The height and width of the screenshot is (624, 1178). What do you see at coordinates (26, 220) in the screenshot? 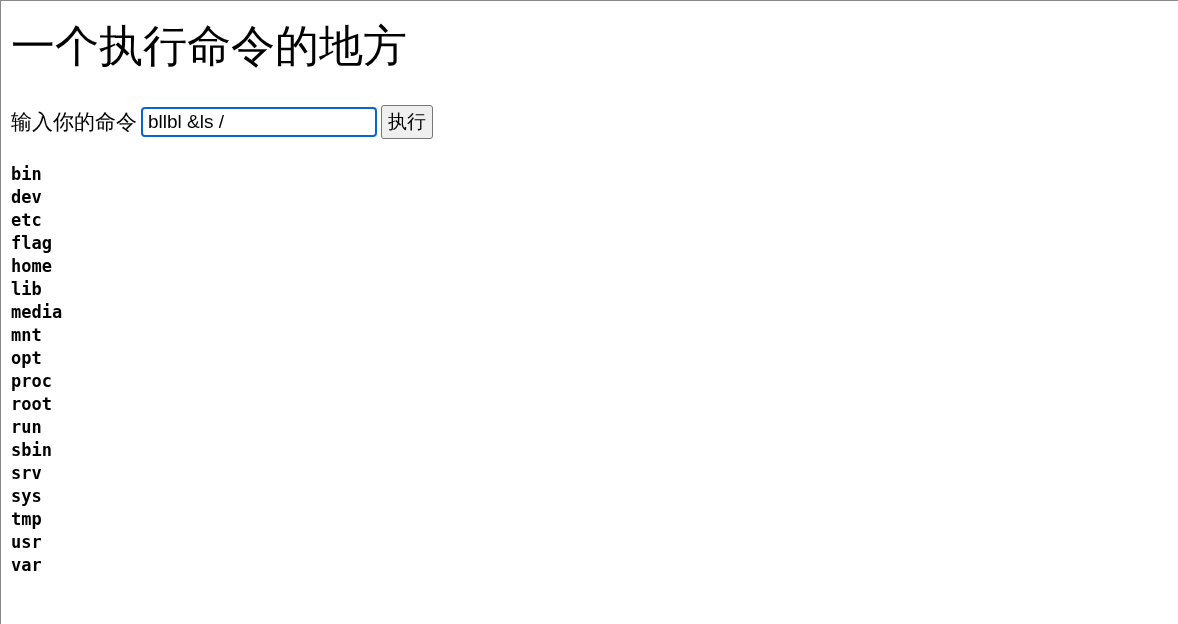
I see `directory-name: etc` at bounding box center [26, 220].